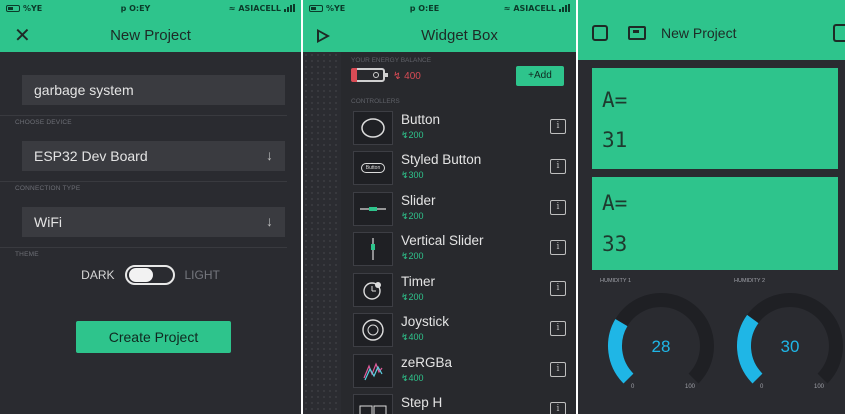  Describe the element at coordinates (412, 216) in the screenshot. I see `widget-cost: ↯200` at that location.